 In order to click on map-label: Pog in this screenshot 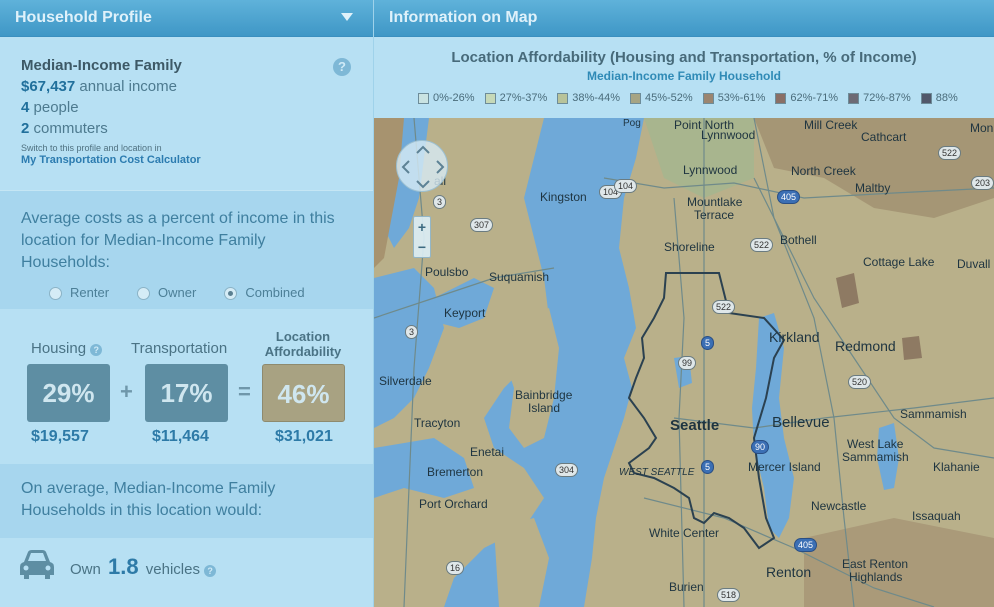, I will do `click(632, 123)`.